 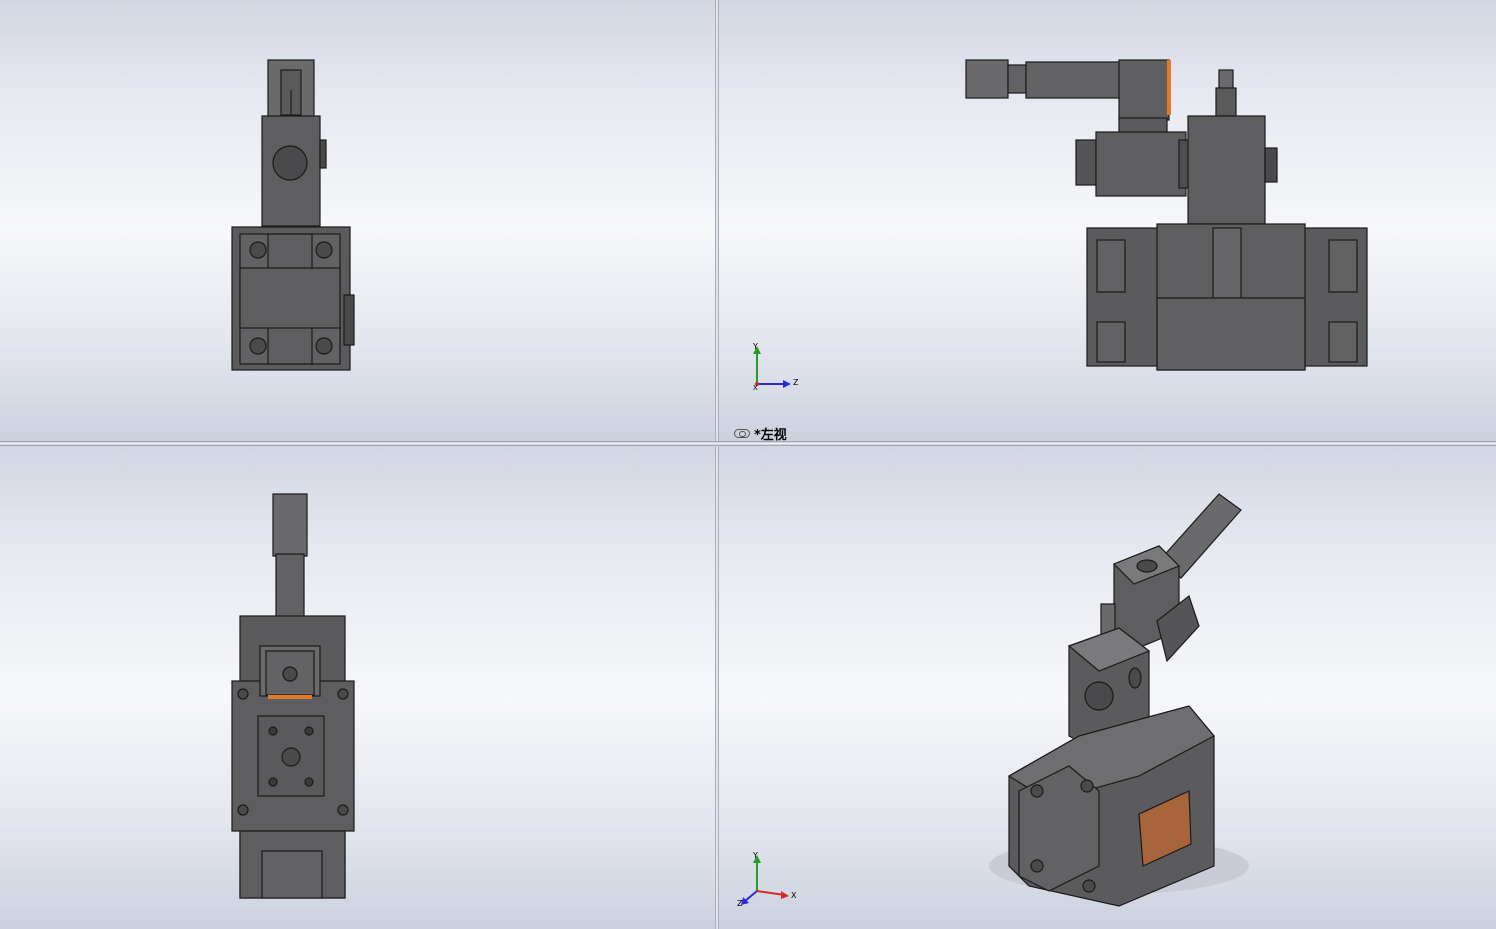 What do you see at coordinates (772, 367) in the screenshot?
I see `triad-axes-icon` at bounding box center [772, 367].